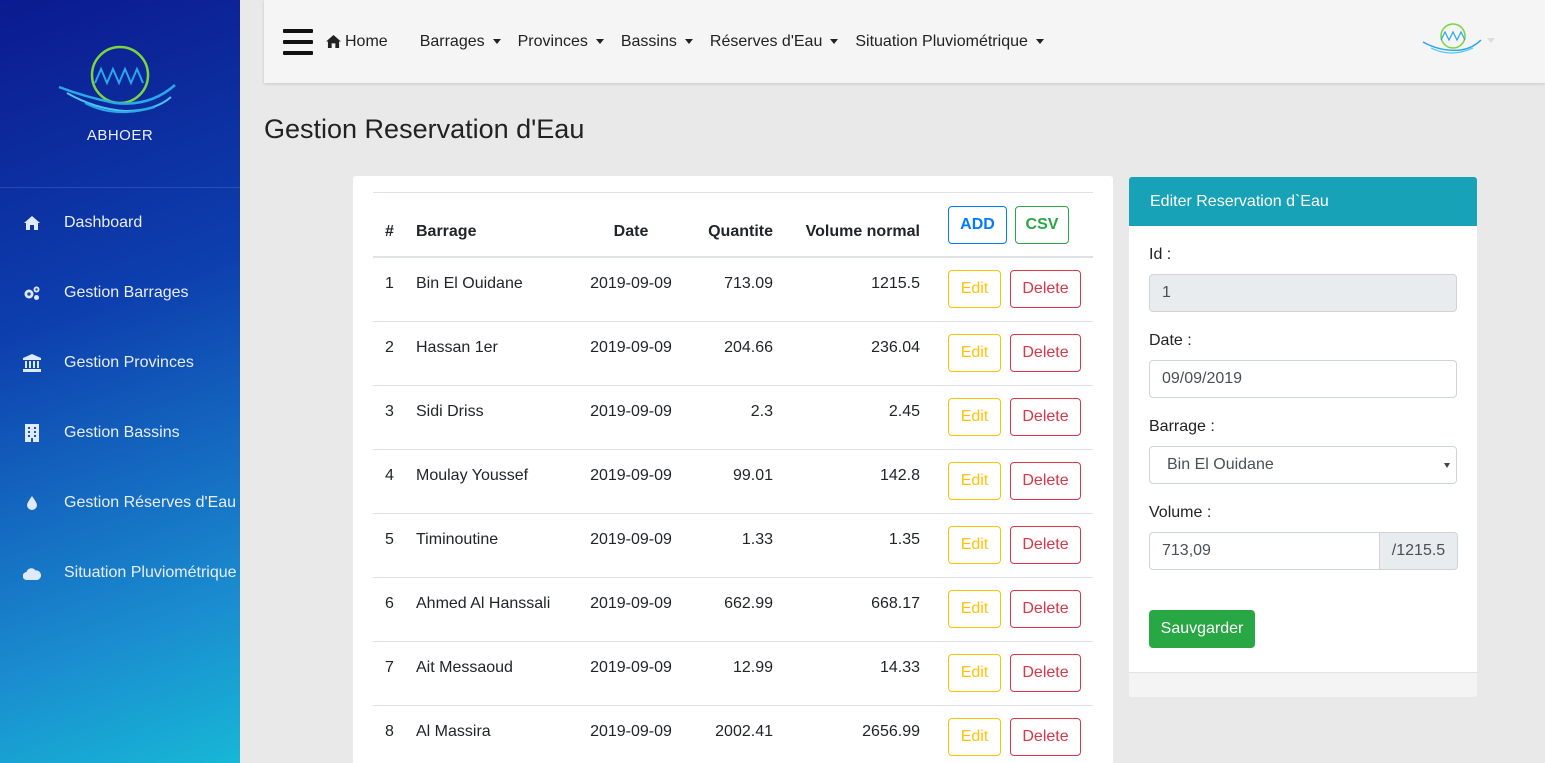  Describe the element at coordinates (1419, 551) in the screenshot. I see `volume-max-addon: /1215.5` at that location.